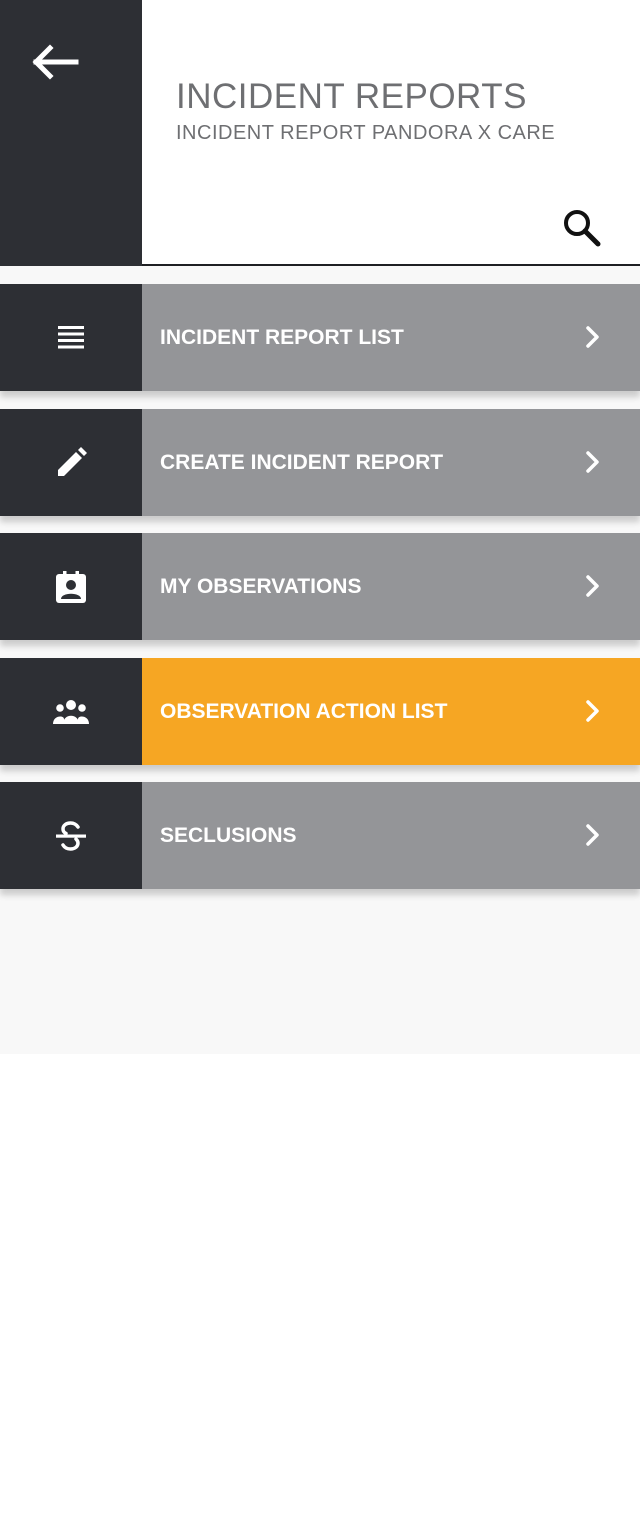 Image resolution: width=640 pixels, height=1539 pixels. What do you see at coordinates (304, 711) in the screenshot?
I see `menu-label: OBSERVATION ACTION LIST` at bounding box center [304, 711].